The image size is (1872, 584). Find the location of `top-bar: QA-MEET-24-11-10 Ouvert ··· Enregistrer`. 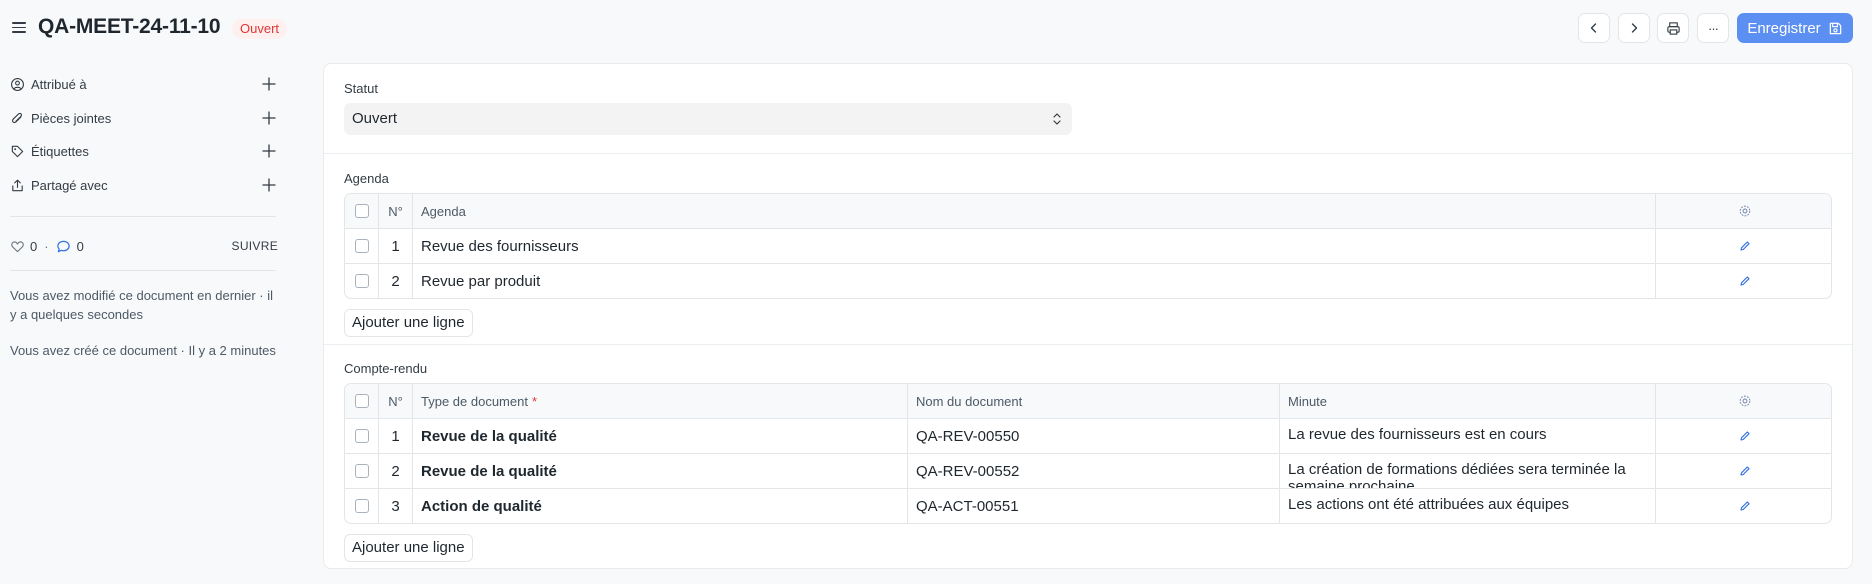

top-bar: QA-MEET-24-11-10 Ouvert ··· Enregistrer is located at coordinates (936, 29).